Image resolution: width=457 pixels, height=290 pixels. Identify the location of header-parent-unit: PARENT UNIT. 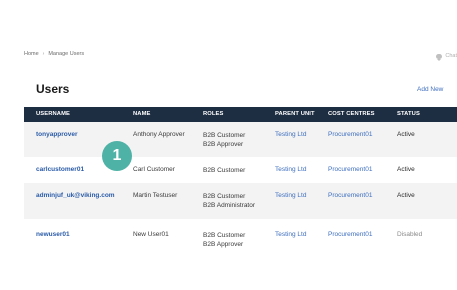
(295, 114).